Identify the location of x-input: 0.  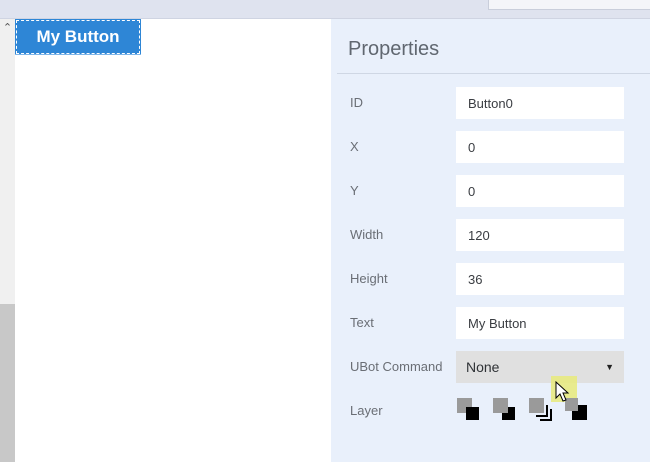
(540, 147).